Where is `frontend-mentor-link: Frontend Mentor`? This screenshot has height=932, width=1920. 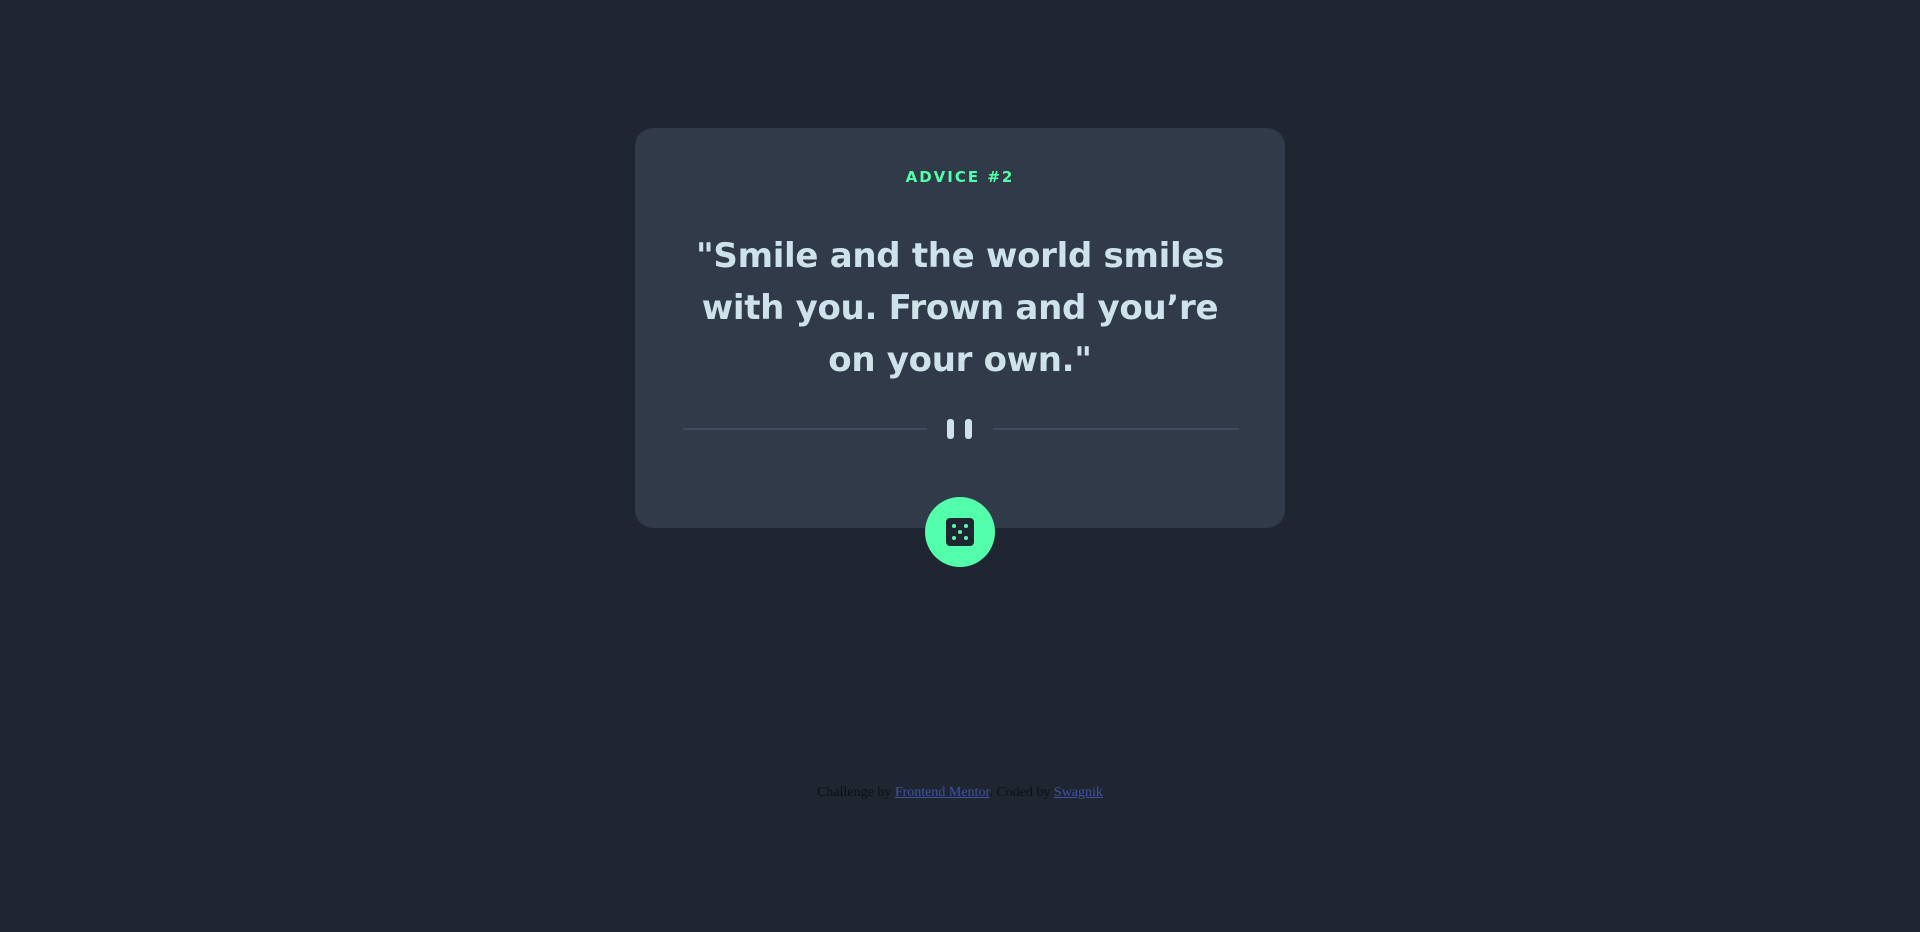
frontend-mentor-link: Frontend Mentor is located at coordinates (942, 792).